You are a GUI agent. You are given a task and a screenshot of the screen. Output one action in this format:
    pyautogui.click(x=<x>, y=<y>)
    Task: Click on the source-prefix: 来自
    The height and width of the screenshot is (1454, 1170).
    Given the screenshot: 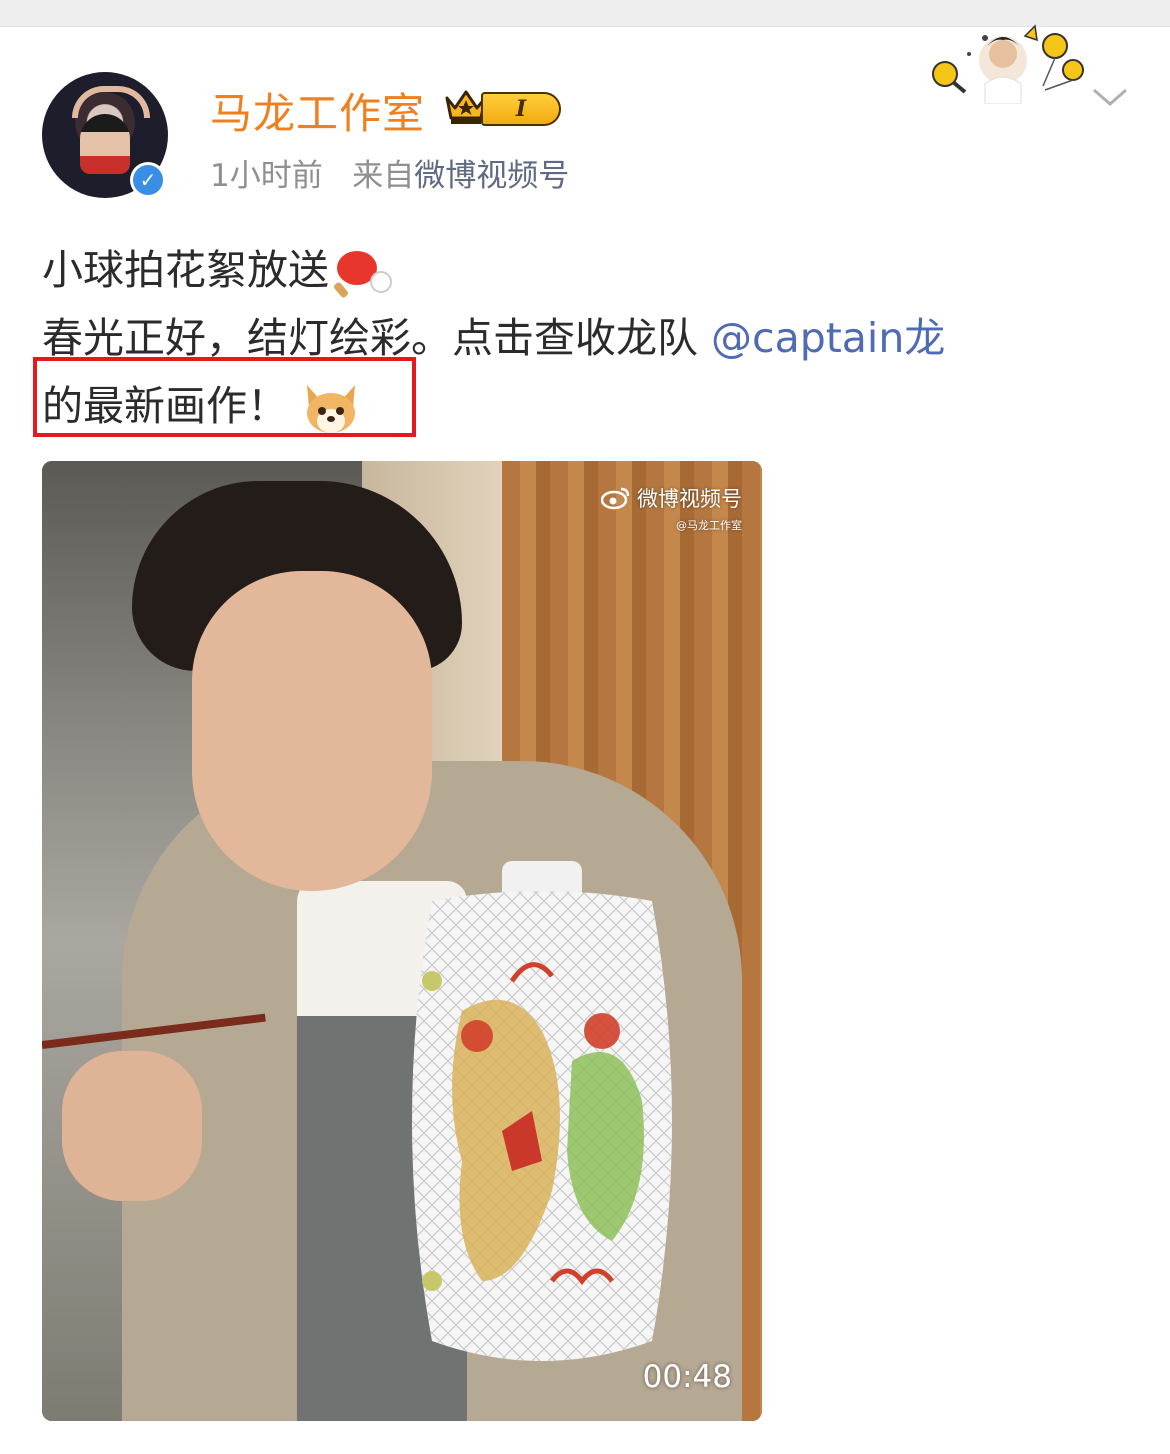 What is the action you would take?
    pyautogui.click(x=383, y=176)
    